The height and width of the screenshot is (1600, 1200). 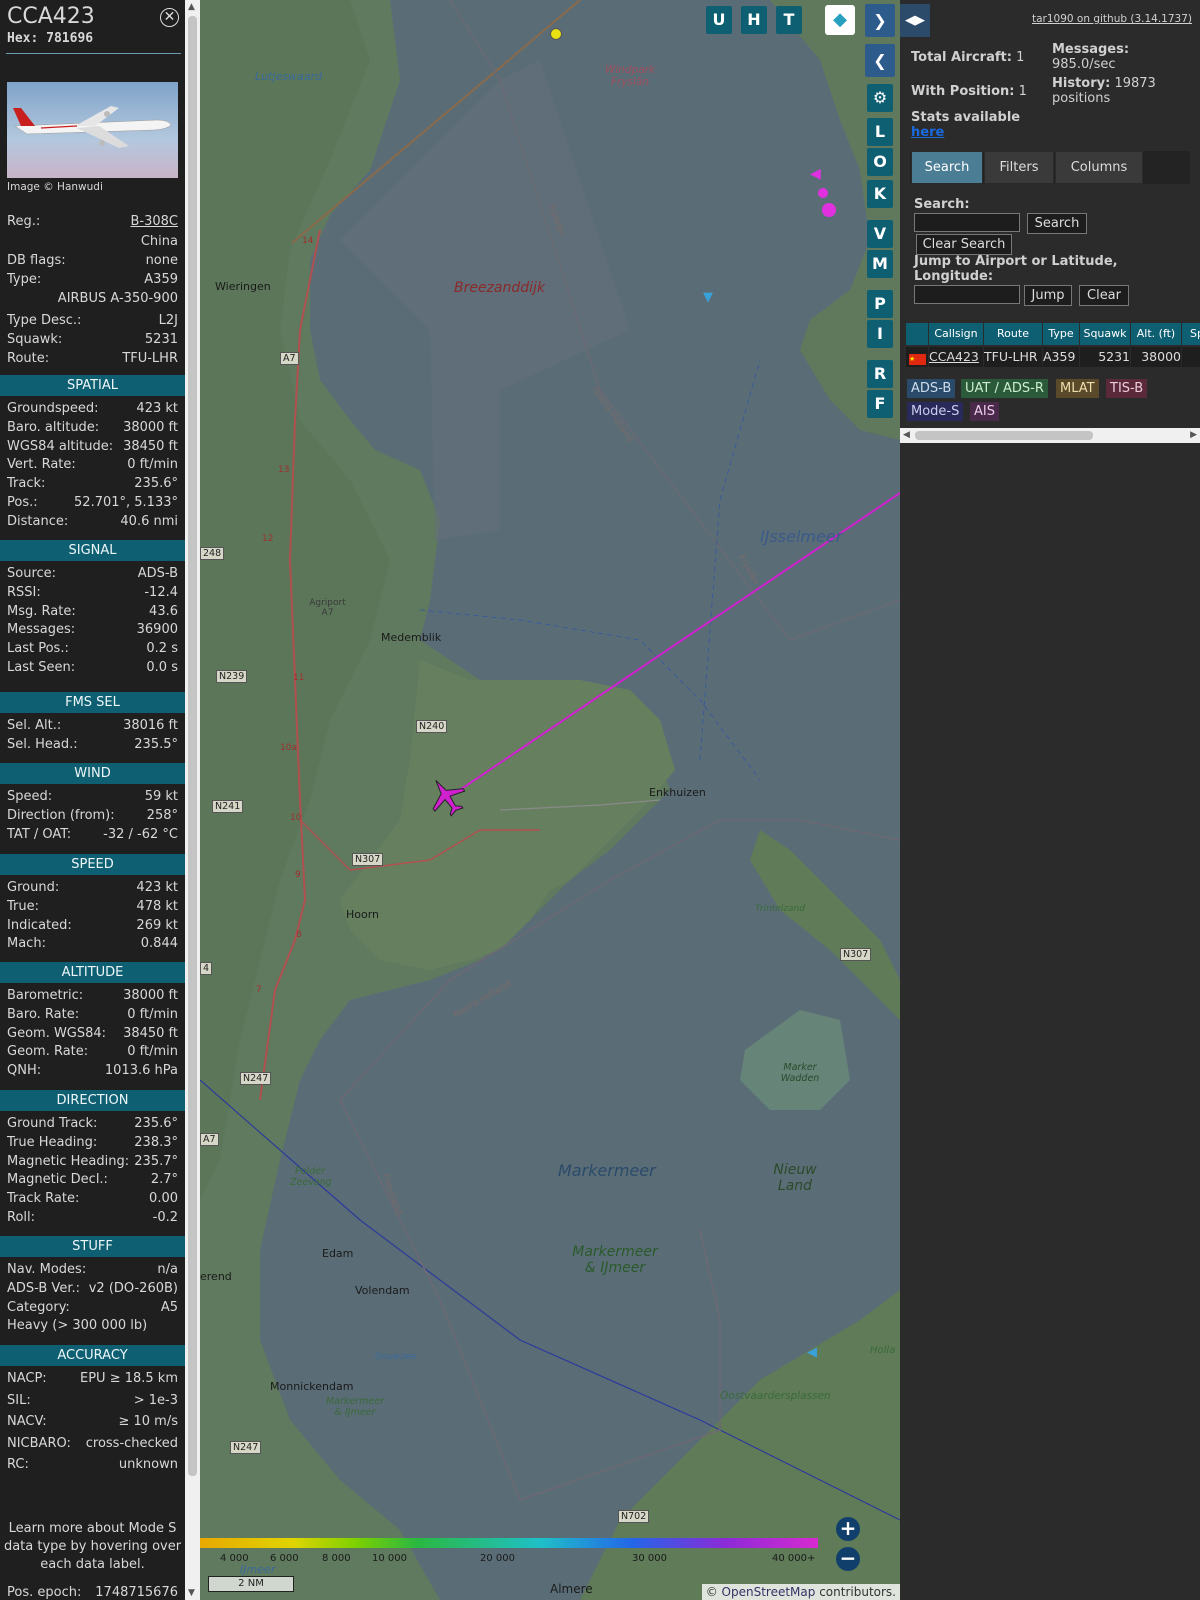 What do you see at coordinates (1048, 295) in the screenshot?
I see `jump-button: Jump` at bounding box center [1048, 295].